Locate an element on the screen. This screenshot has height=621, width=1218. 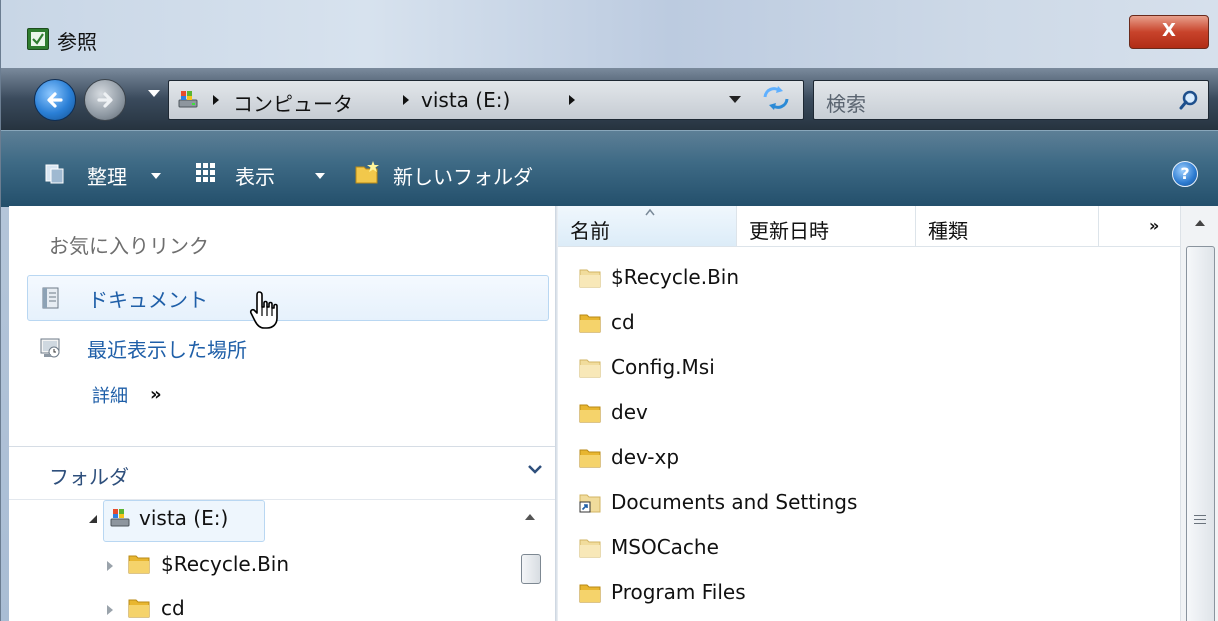
title-bar: 参照 X is located at coordinates (609, 34).